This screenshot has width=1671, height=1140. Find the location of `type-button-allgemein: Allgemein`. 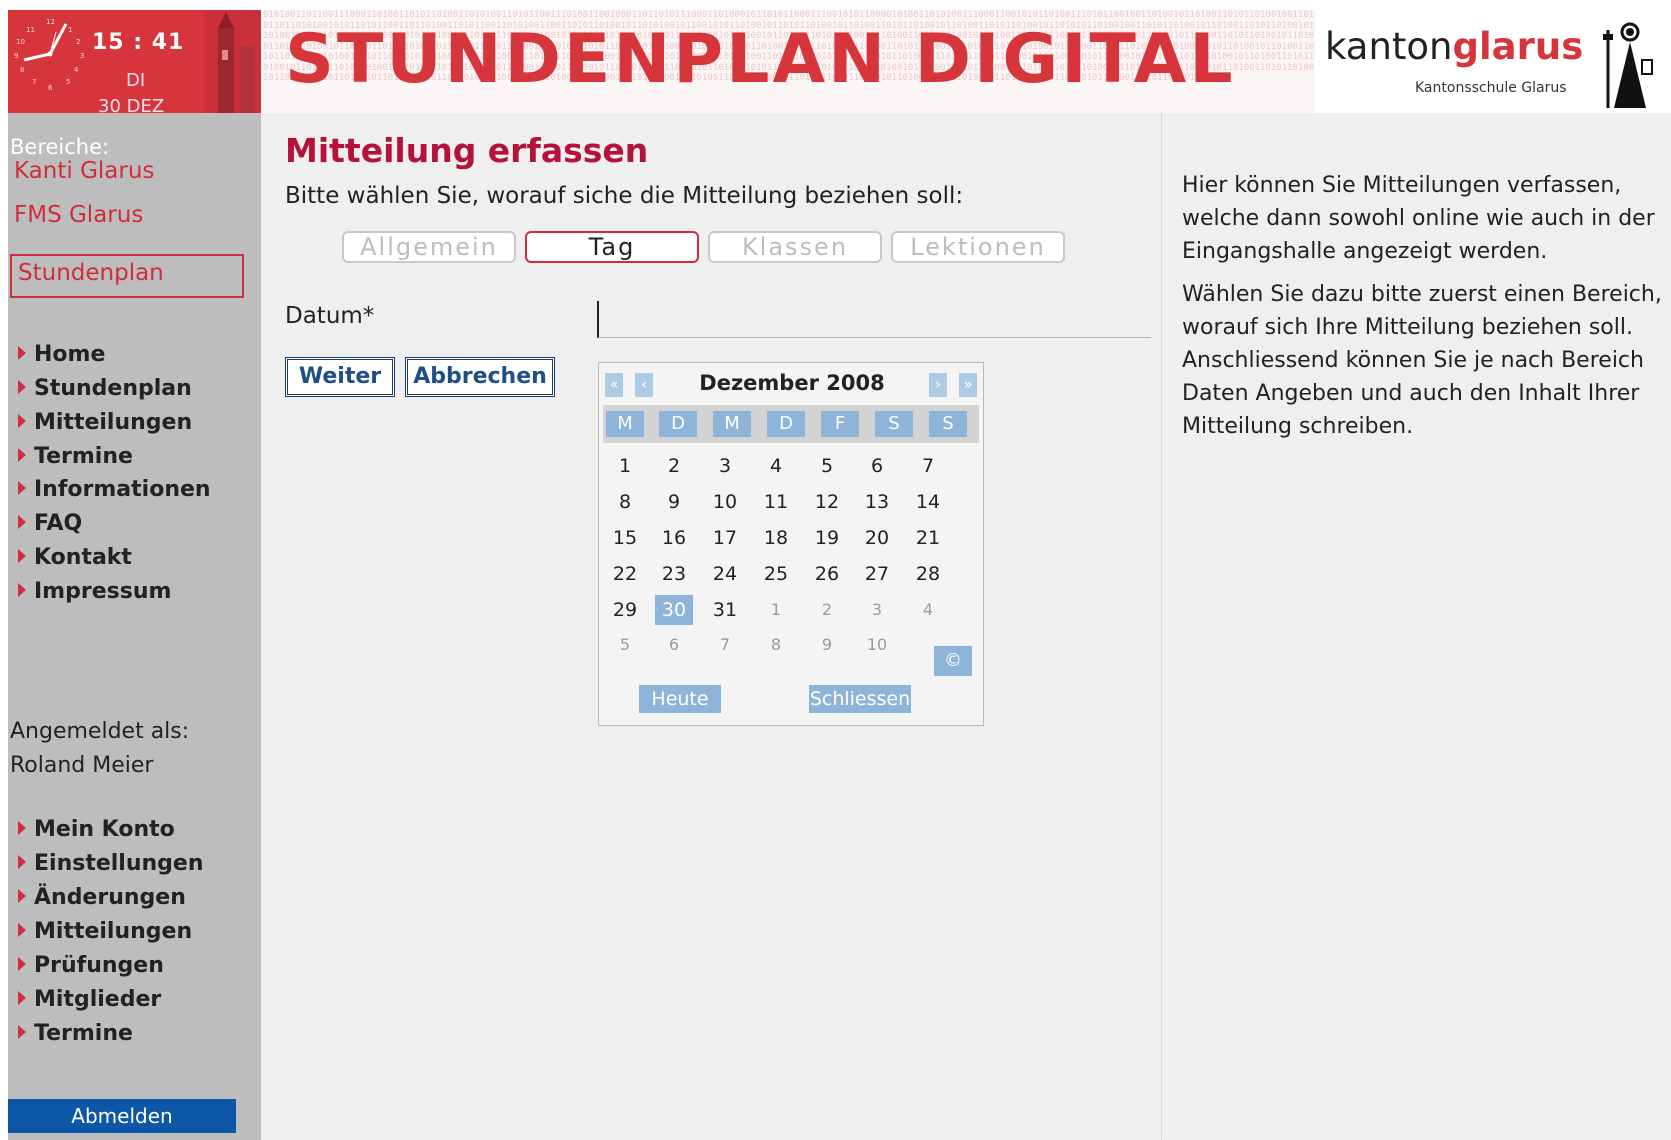

type-button-allgemein: Allgemein is located at coordinates (429, 247).